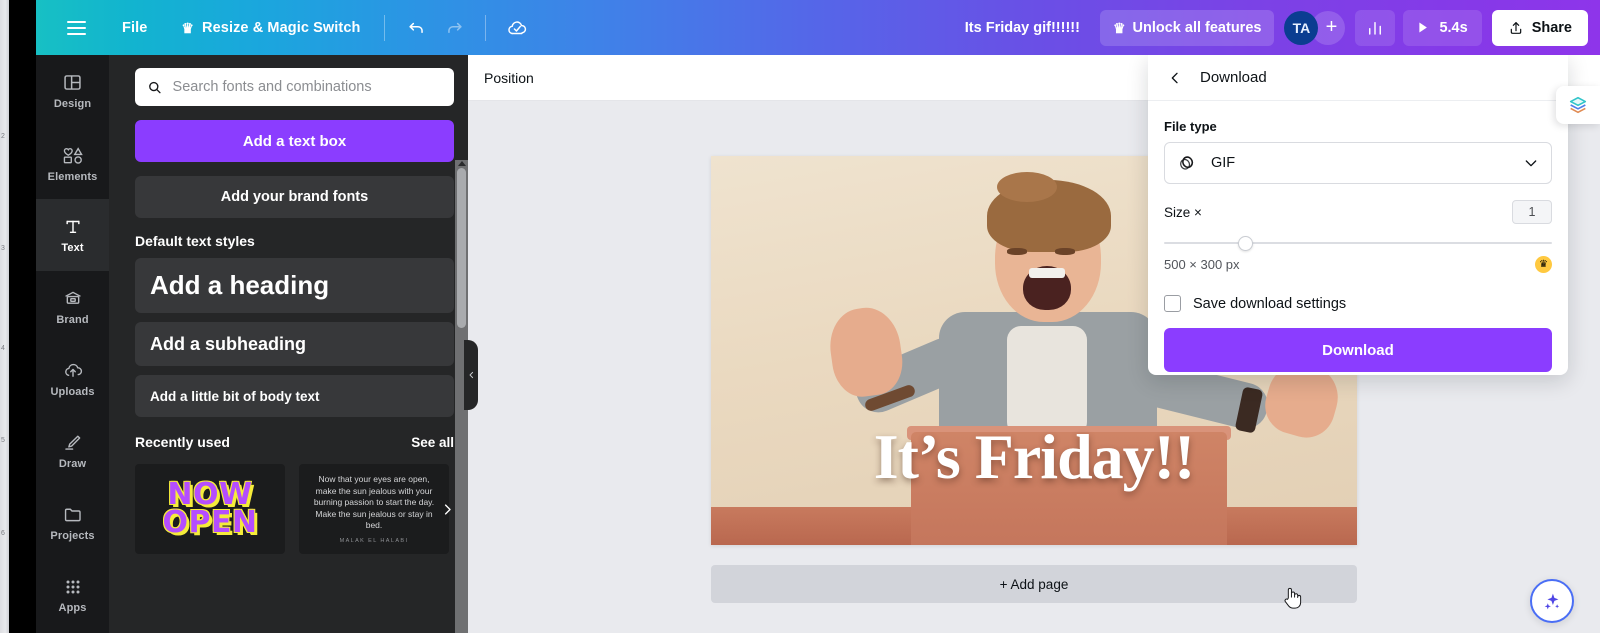 The image size is (1600, 633). Describe the element at coordinates (517, 28) in the screenshot. I see `cloud-check-icon` at that location.